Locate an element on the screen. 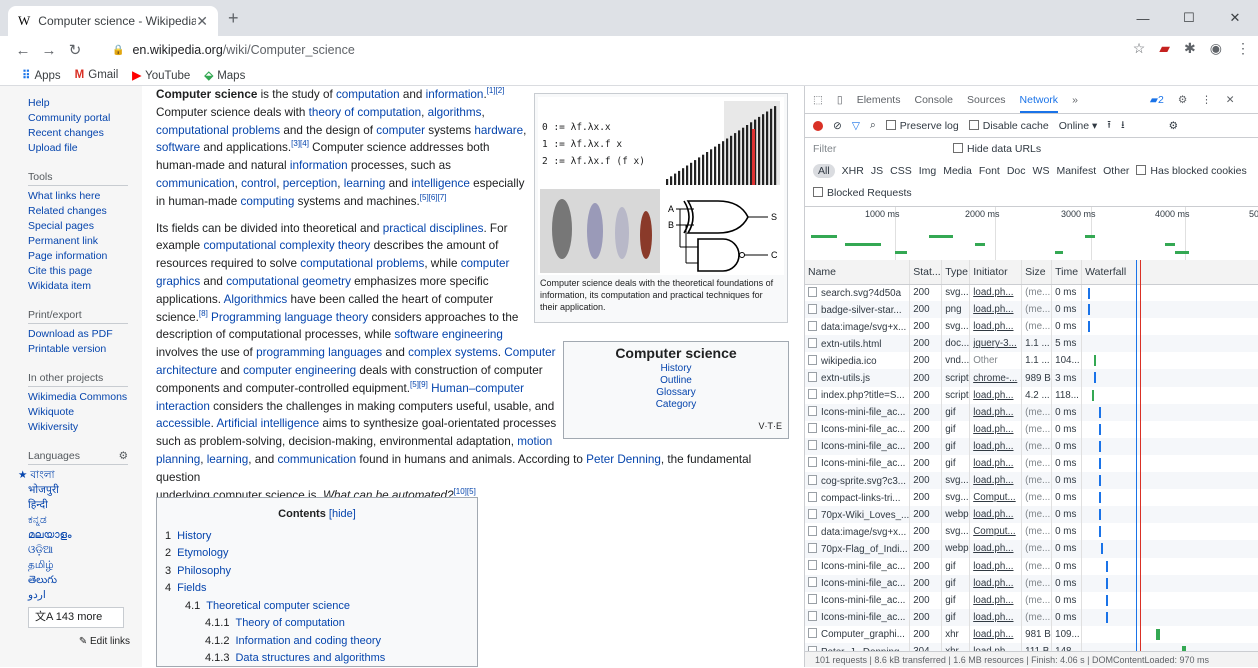  citation: [1][2] is located at coordinates (496, 90).